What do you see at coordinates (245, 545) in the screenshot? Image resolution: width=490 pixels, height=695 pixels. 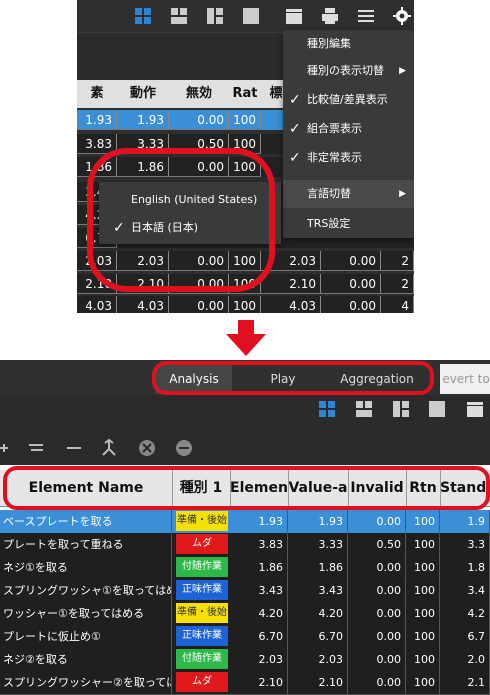 I see `table-row: プレートを取って重ねる ムダ 3.83 3.33 0.50 100 3.3` at bounding box center [245, 545].